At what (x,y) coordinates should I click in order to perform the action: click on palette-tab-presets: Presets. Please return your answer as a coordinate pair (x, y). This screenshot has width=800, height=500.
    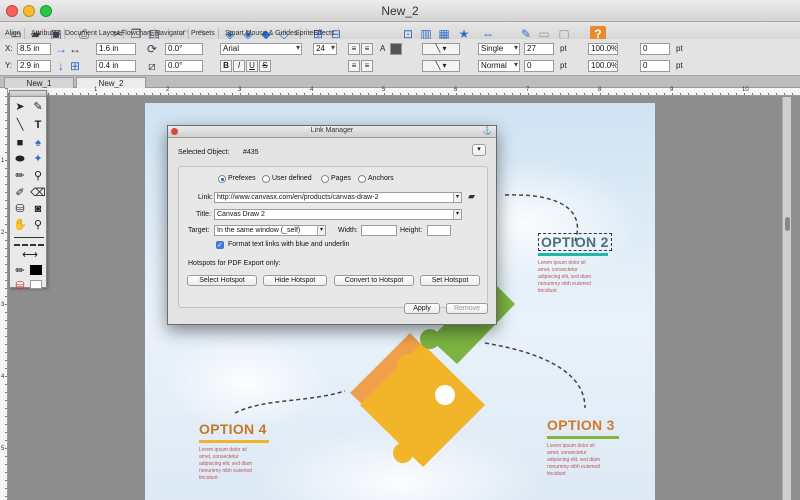
    Looking at the image, I should click on (203, 33).